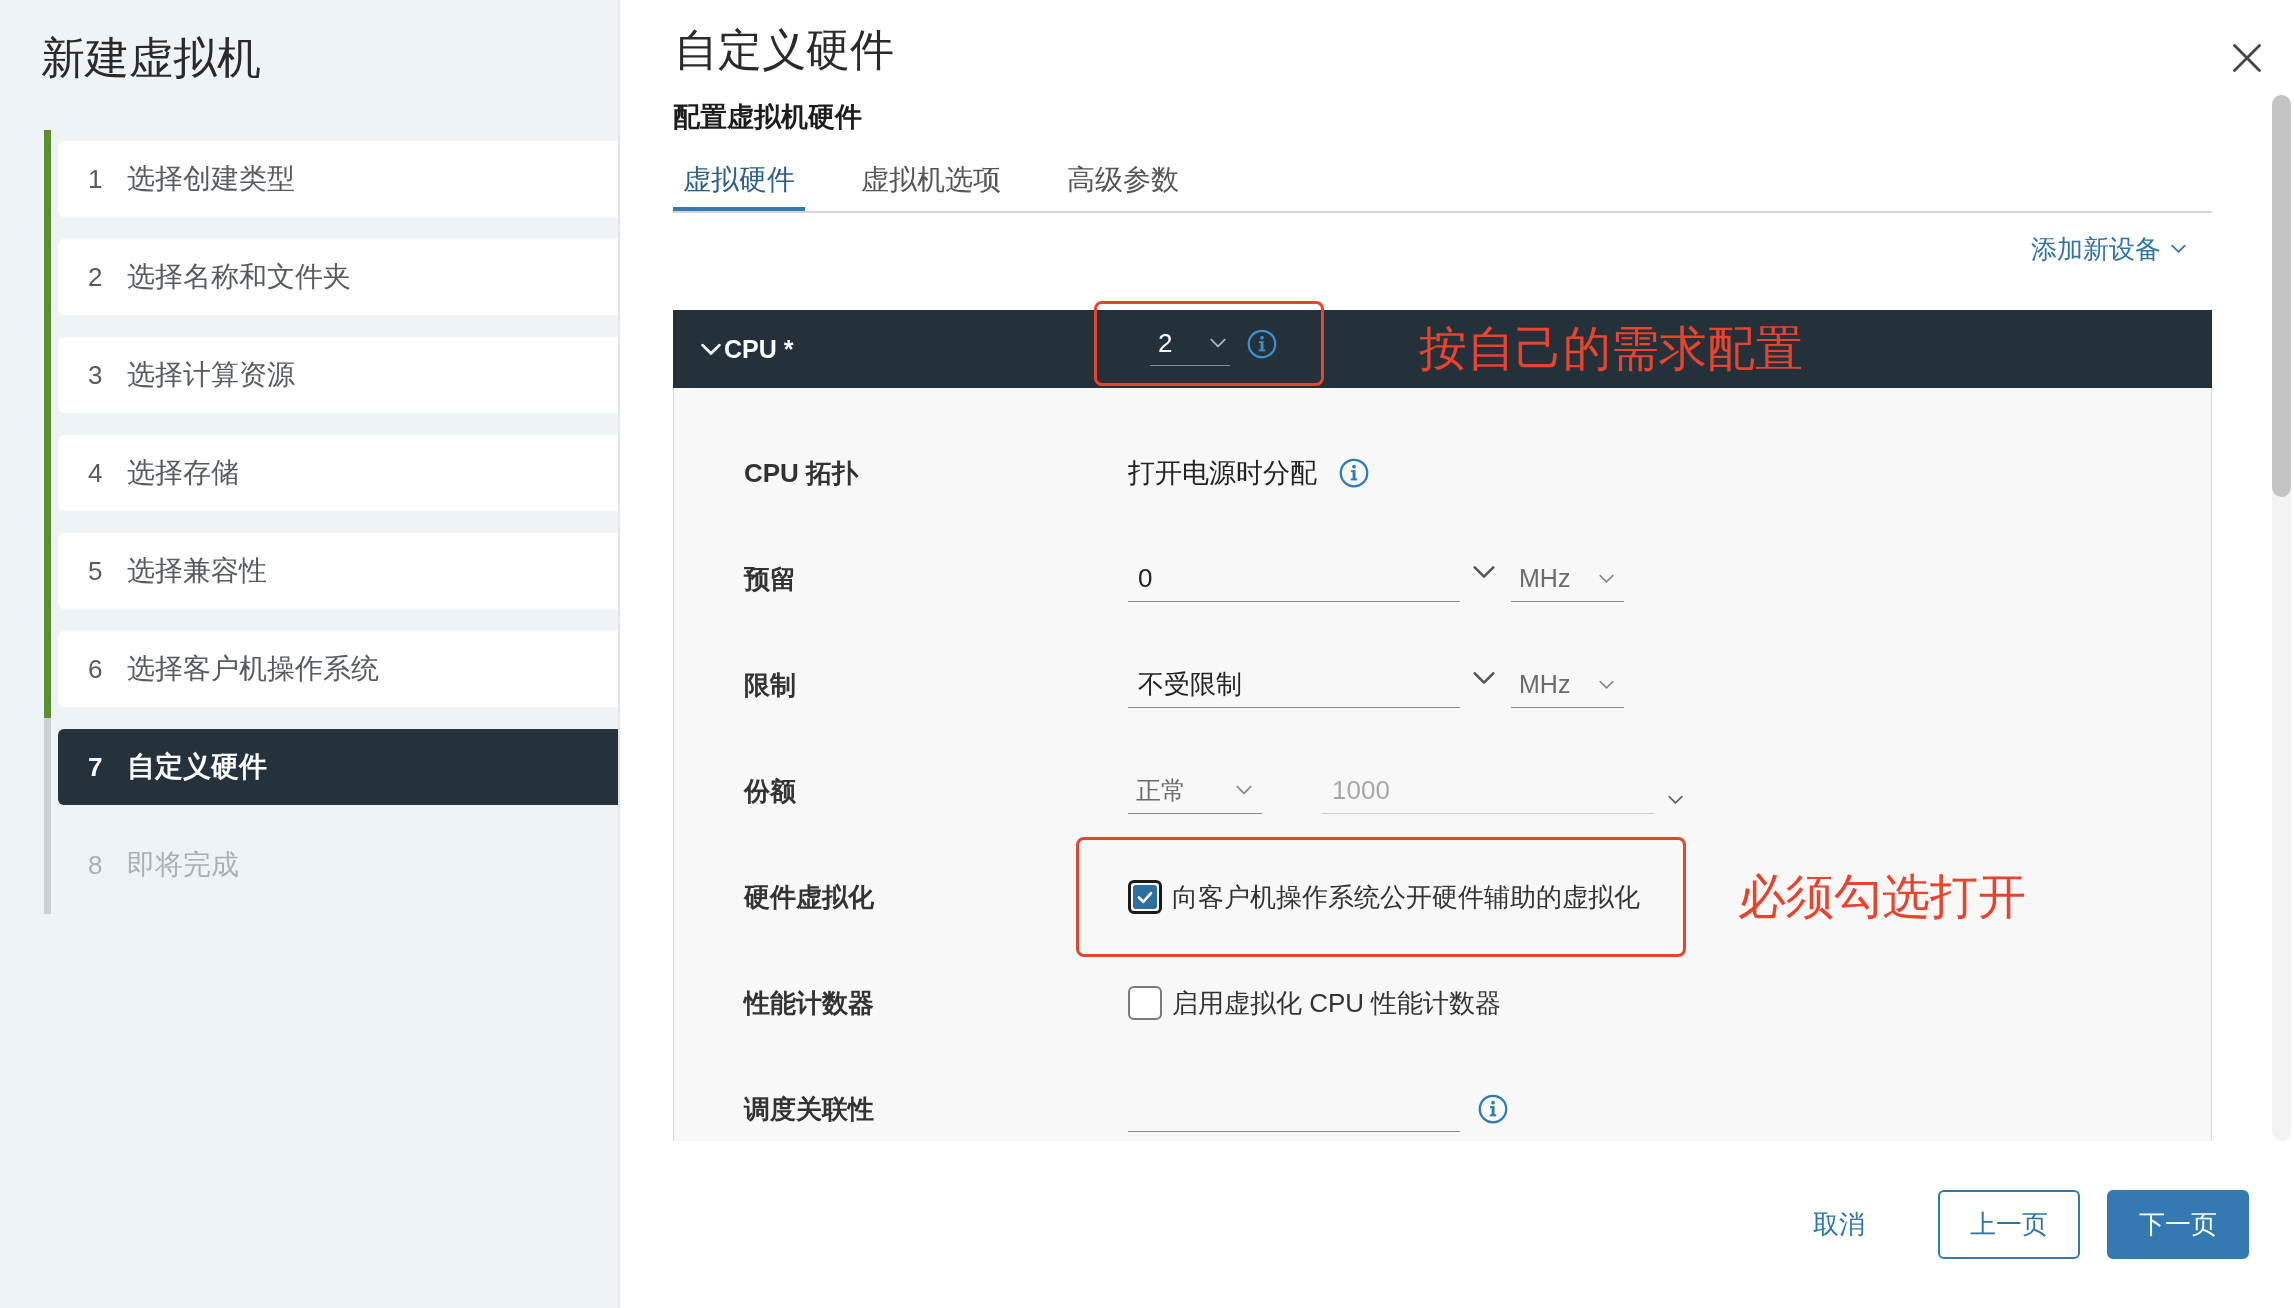 Image resolution: width=2294 pixels, height=1308 pixels. Describe the element at coordinates (211, 179) in the screenshot. I see `step-label: 选择创建类型` at that location.